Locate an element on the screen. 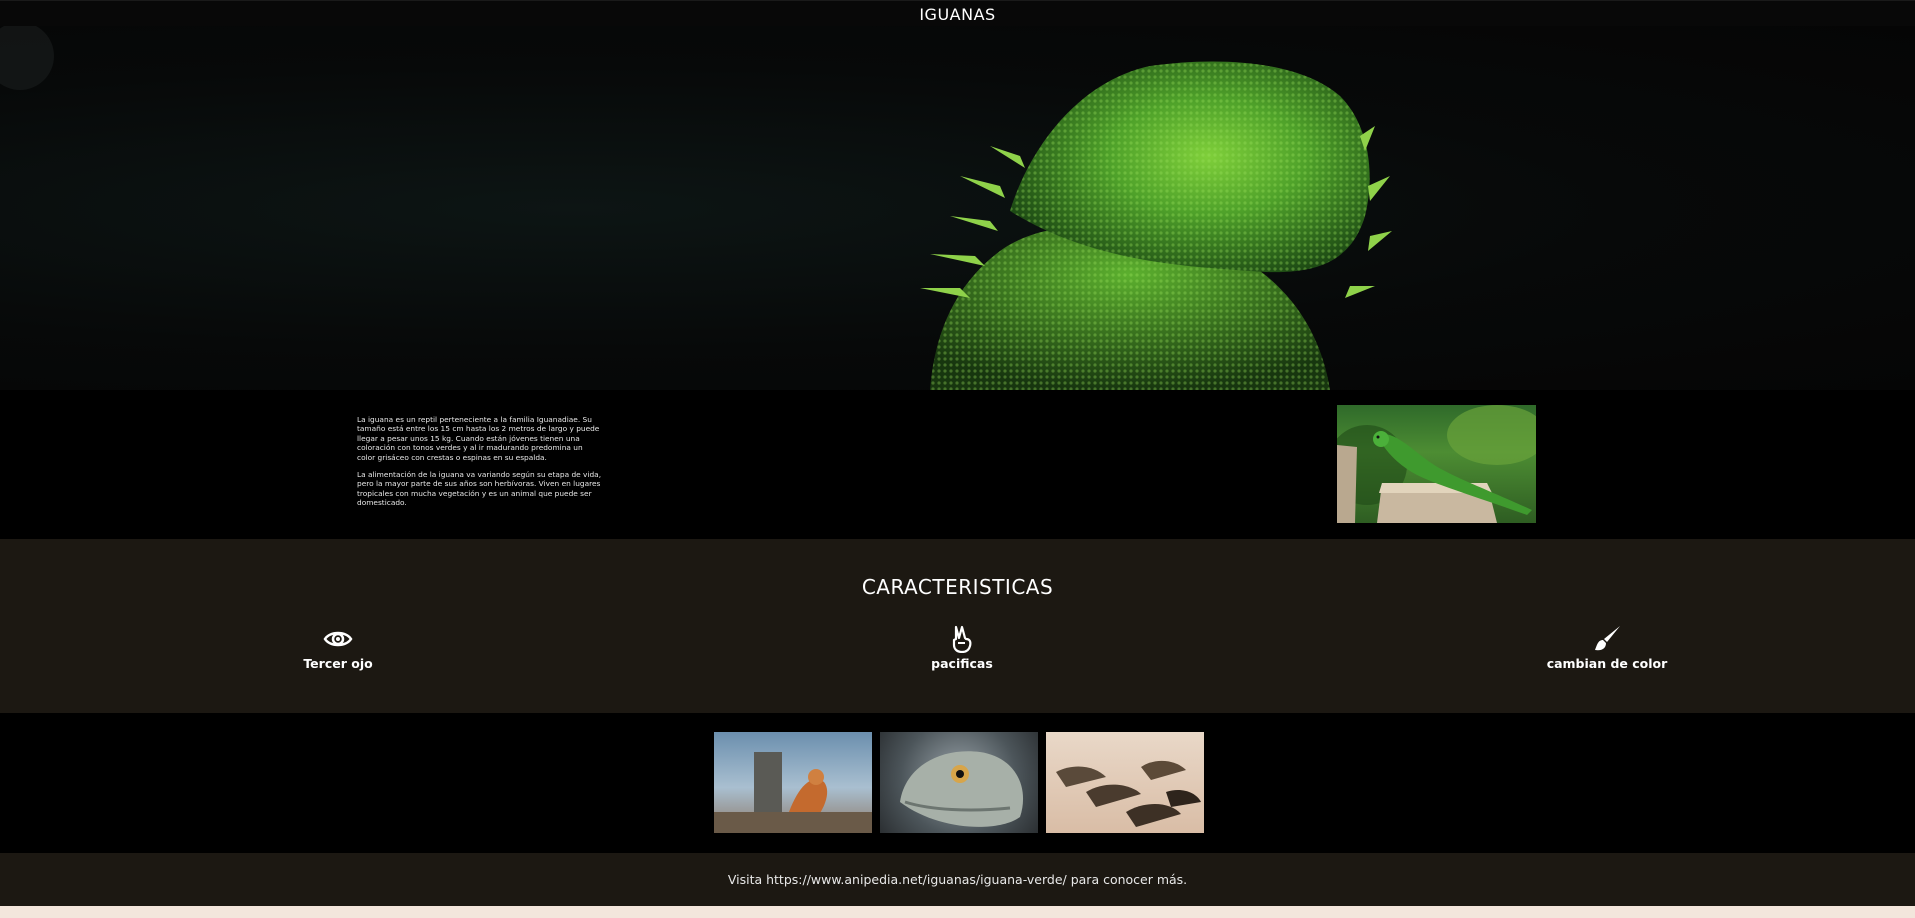 The height and width of the screenshot is (918, 1915). gallery-image-iguana-face is located at coordinates (959, 782).